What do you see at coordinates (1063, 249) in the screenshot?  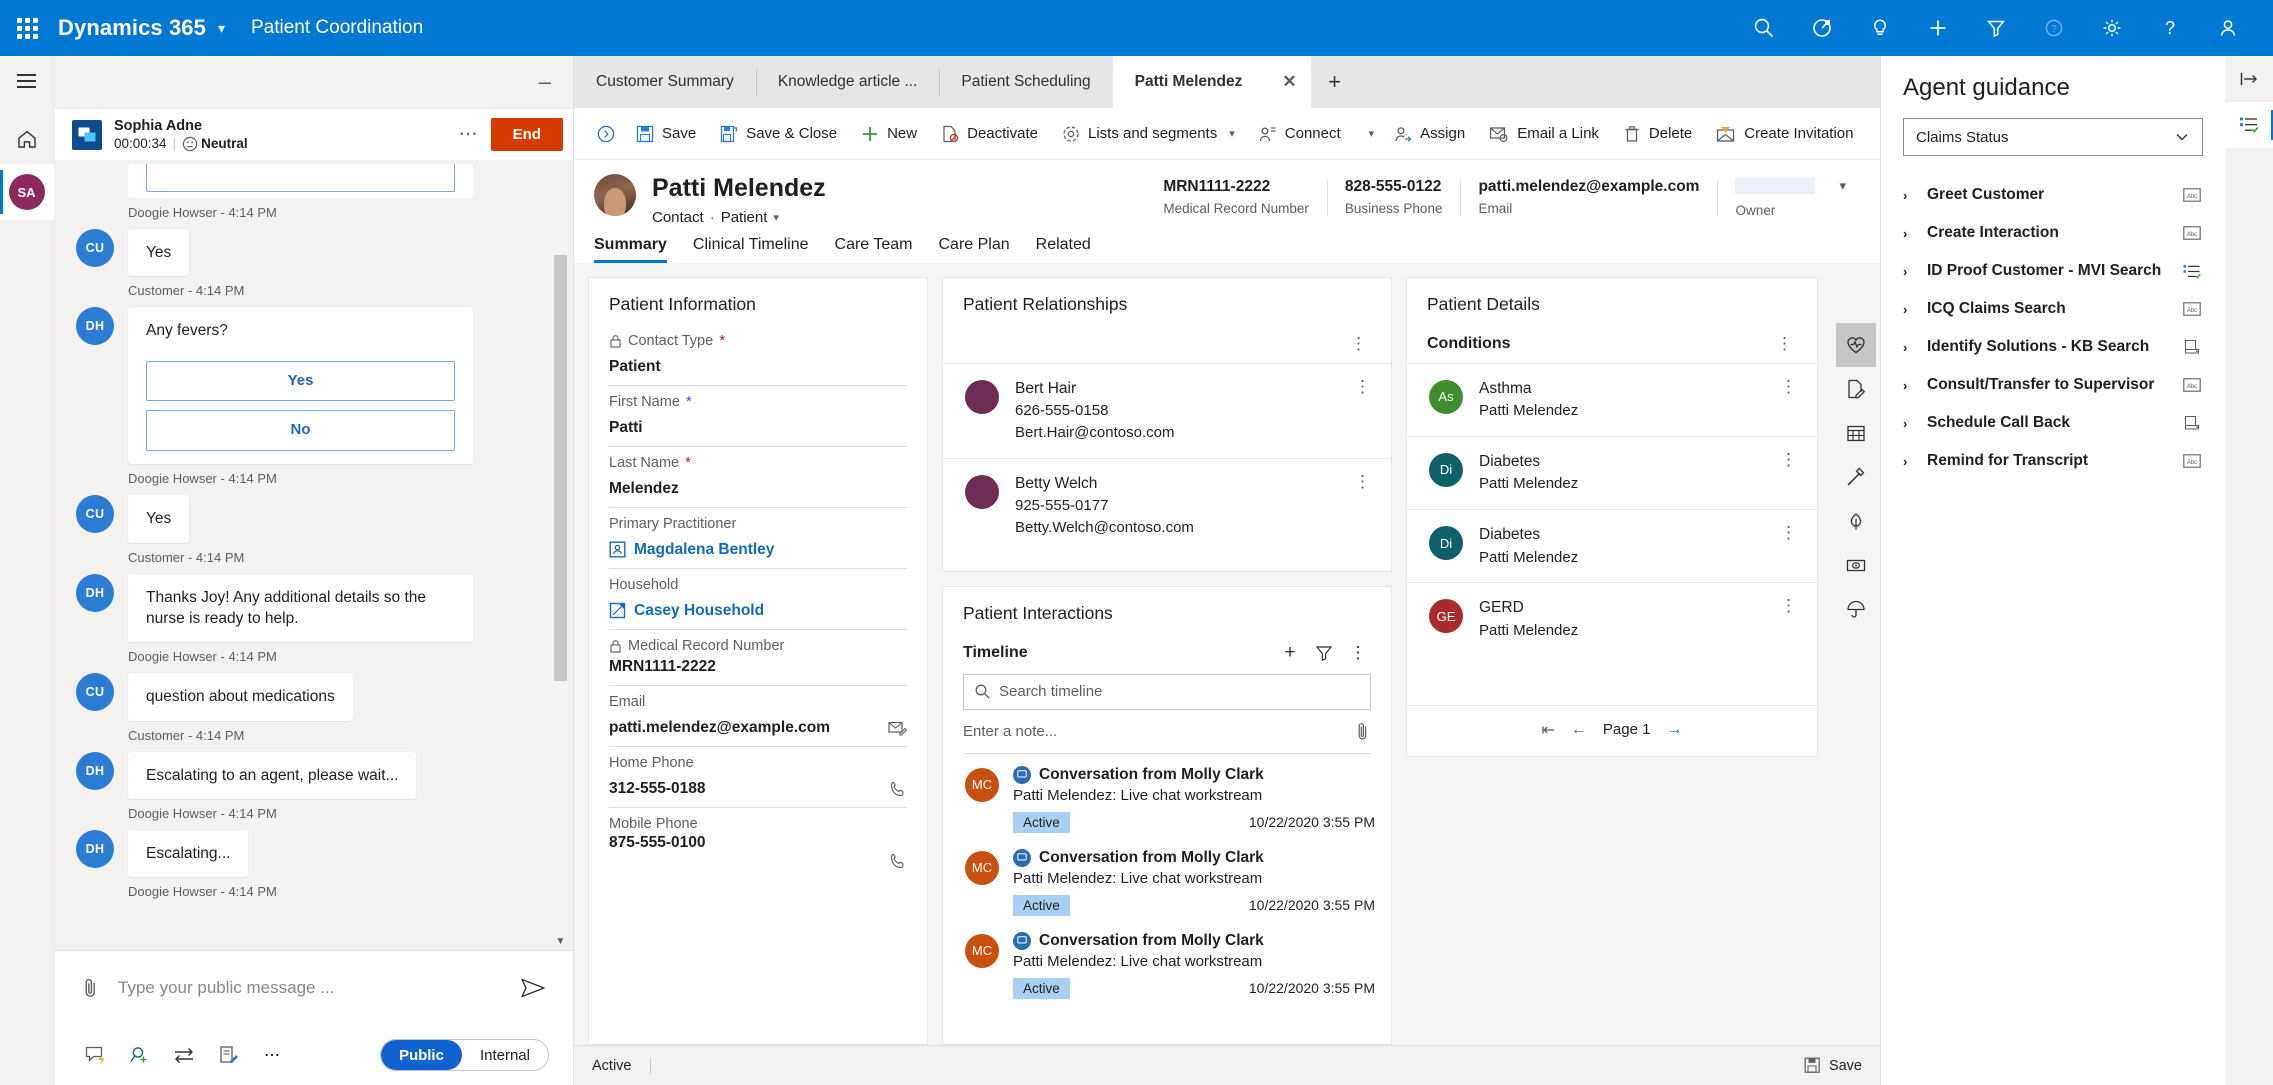 I see `tab-related: Related` at bounding box center [1063, 249].